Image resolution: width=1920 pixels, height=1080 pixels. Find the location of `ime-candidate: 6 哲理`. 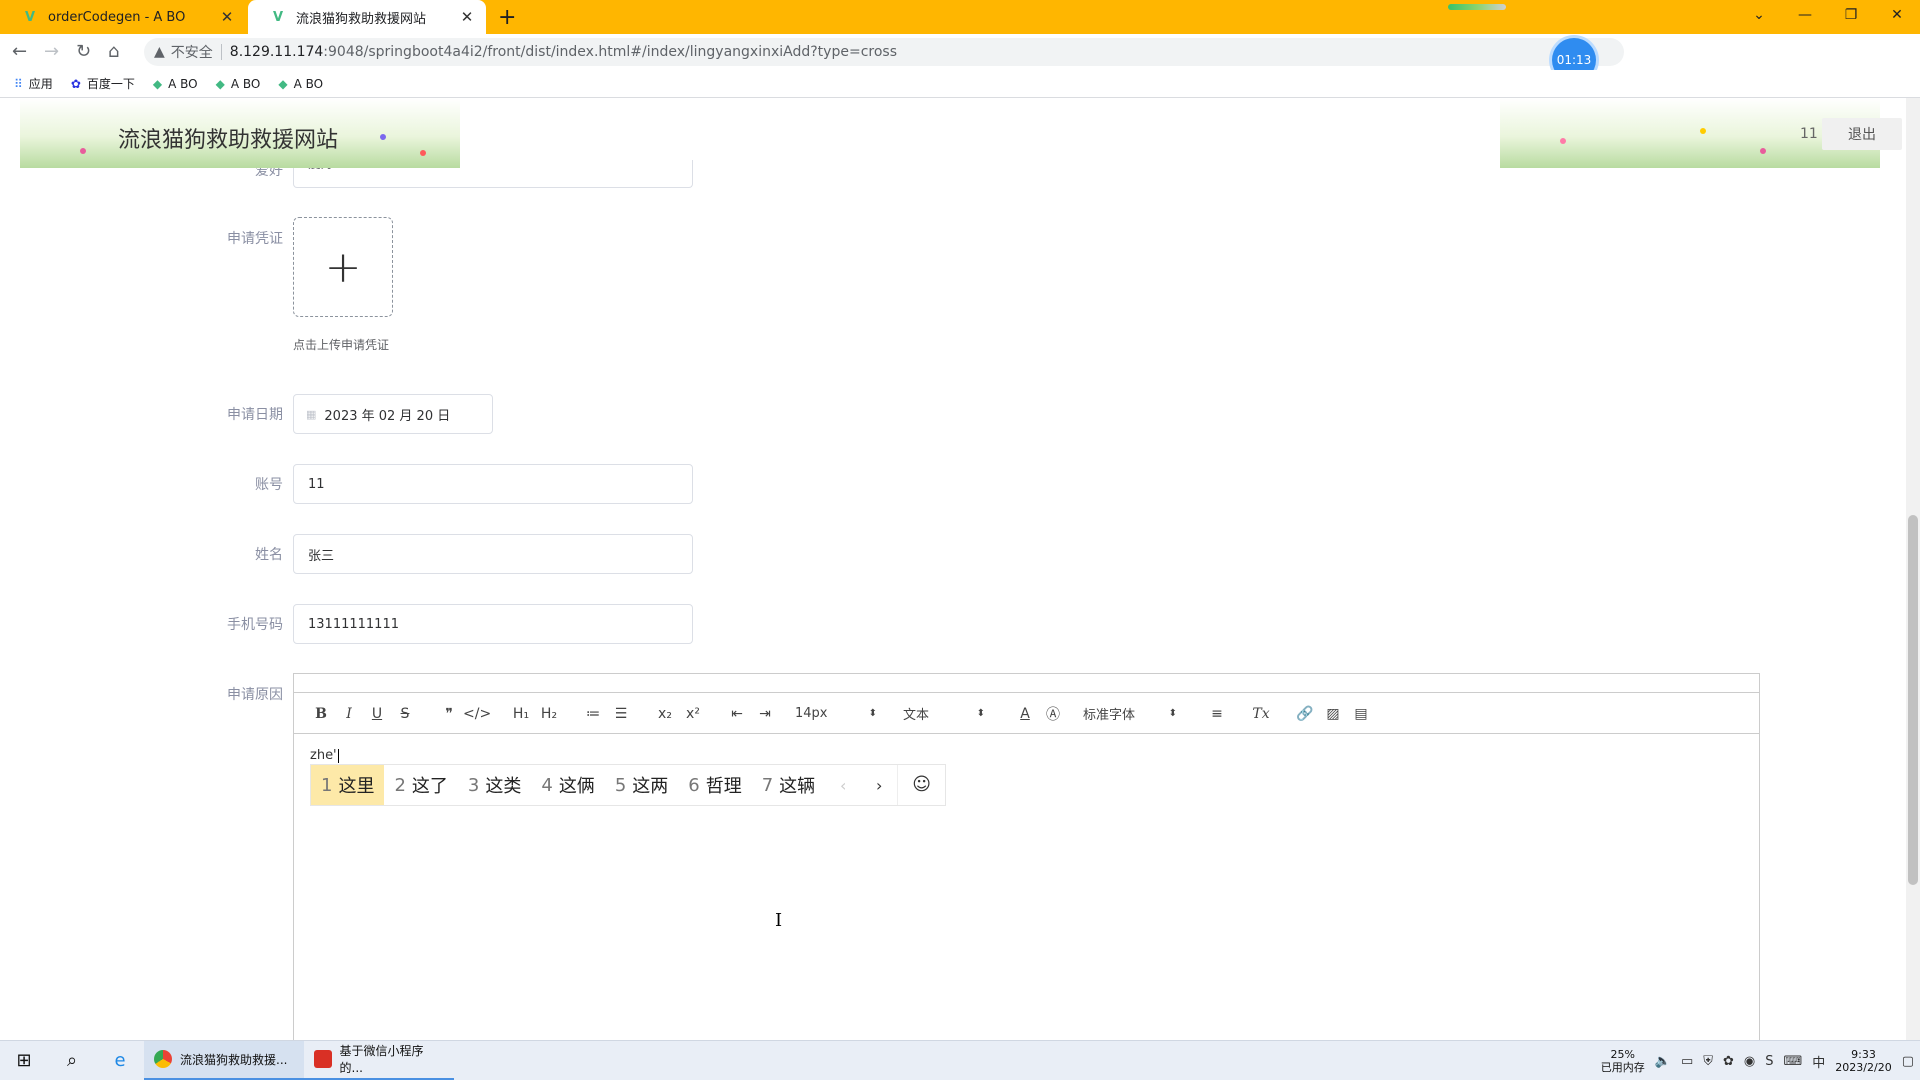

ime-candidate: 6 哲理 is located at coordinates (714, 785).